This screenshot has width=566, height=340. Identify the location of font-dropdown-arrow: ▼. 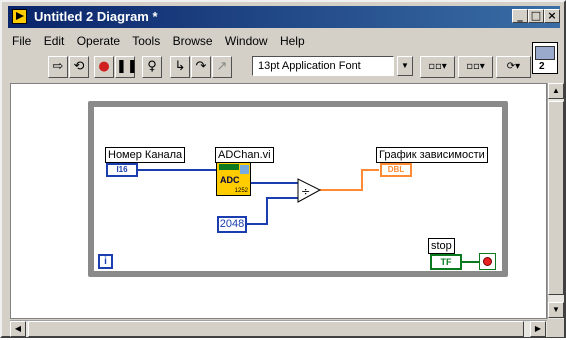
(405, 66).